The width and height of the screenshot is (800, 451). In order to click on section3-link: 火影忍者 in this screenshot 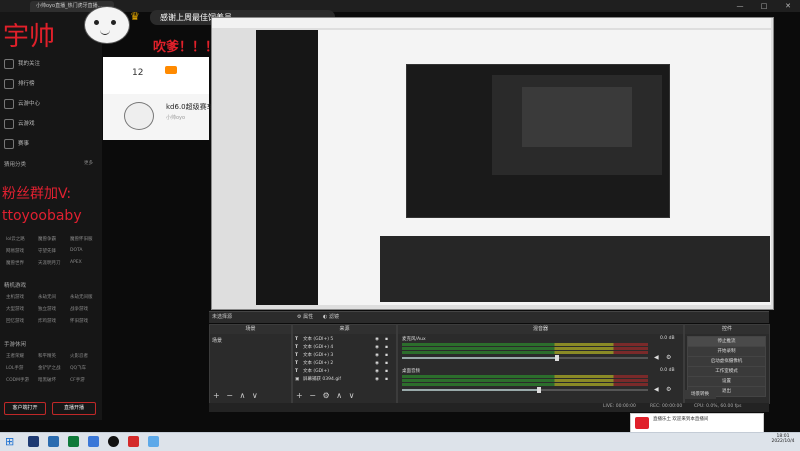, I will do `click(79, 356)`.